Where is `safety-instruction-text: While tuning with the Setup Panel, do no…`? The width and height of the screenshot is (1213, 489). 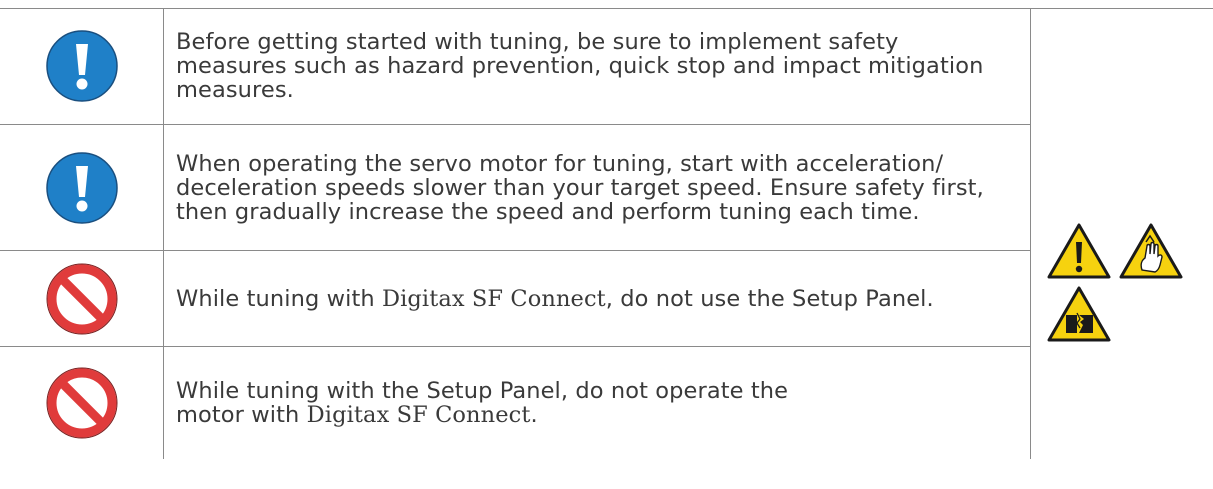
safety-instruction-text: While tuning with the Setup Panel, do no… is located at coordinates (482, 403).